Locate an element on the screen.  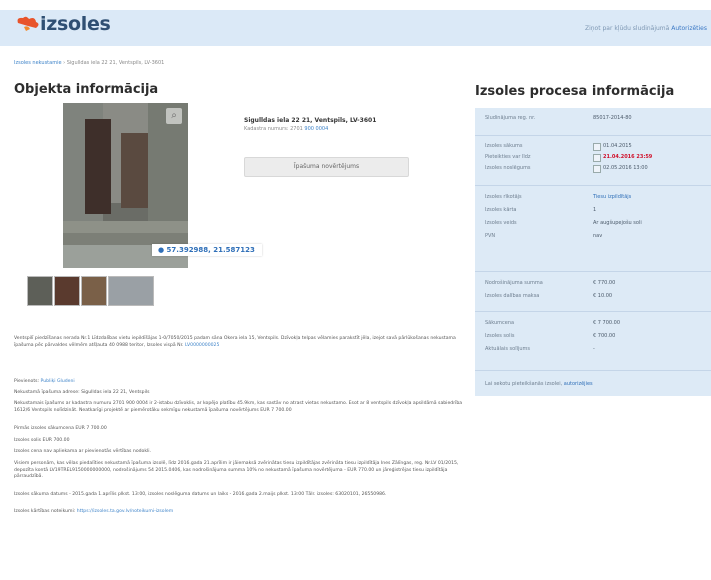
row-vat: PVN nav is located at coordinates (544, 236).